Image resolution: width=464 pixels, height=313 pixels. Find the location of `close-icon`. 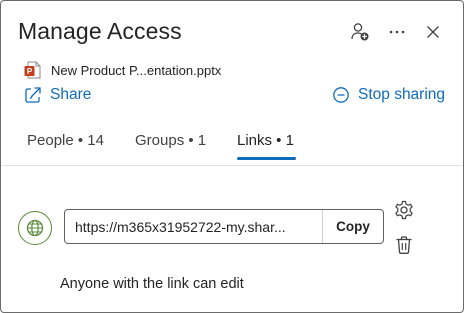

close-icon is located at coordinates (433, 32).